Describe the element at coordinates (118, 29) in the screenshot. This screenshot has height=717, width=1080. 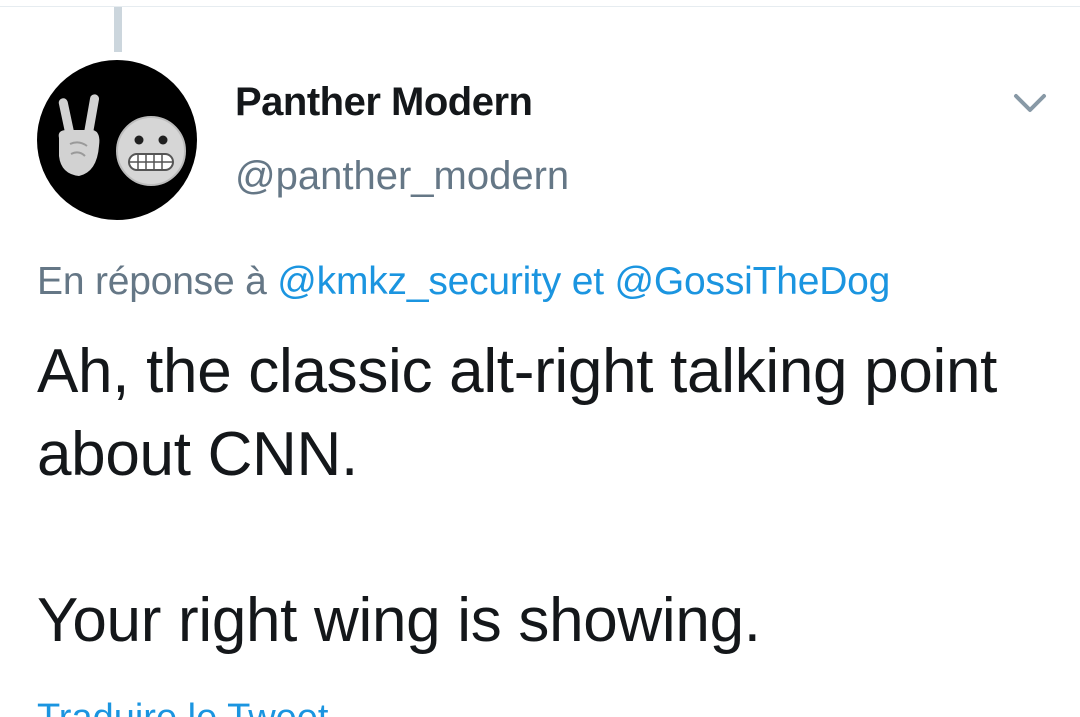
I see `thread-connector-line` at that location.